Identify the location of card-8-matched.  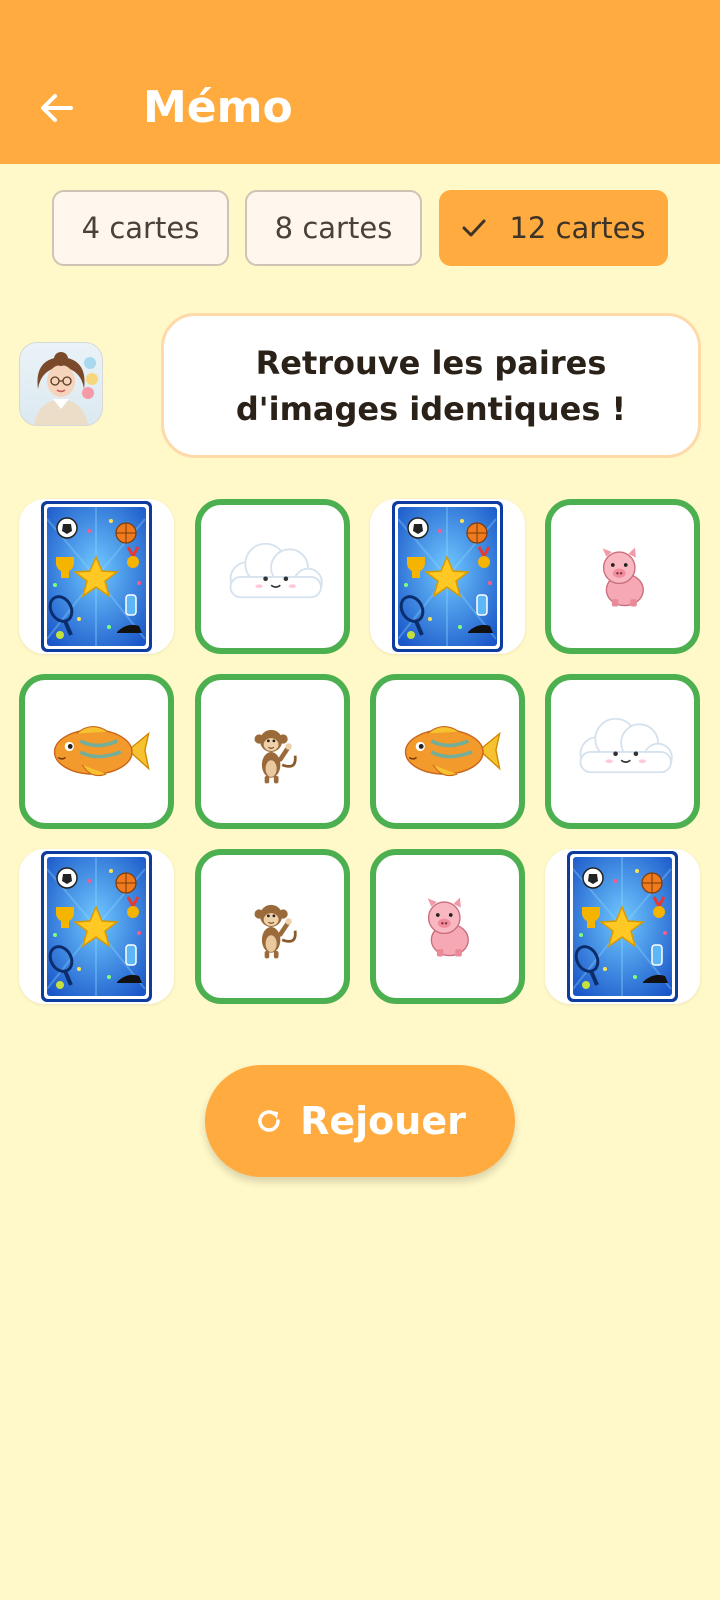
(622, 751).